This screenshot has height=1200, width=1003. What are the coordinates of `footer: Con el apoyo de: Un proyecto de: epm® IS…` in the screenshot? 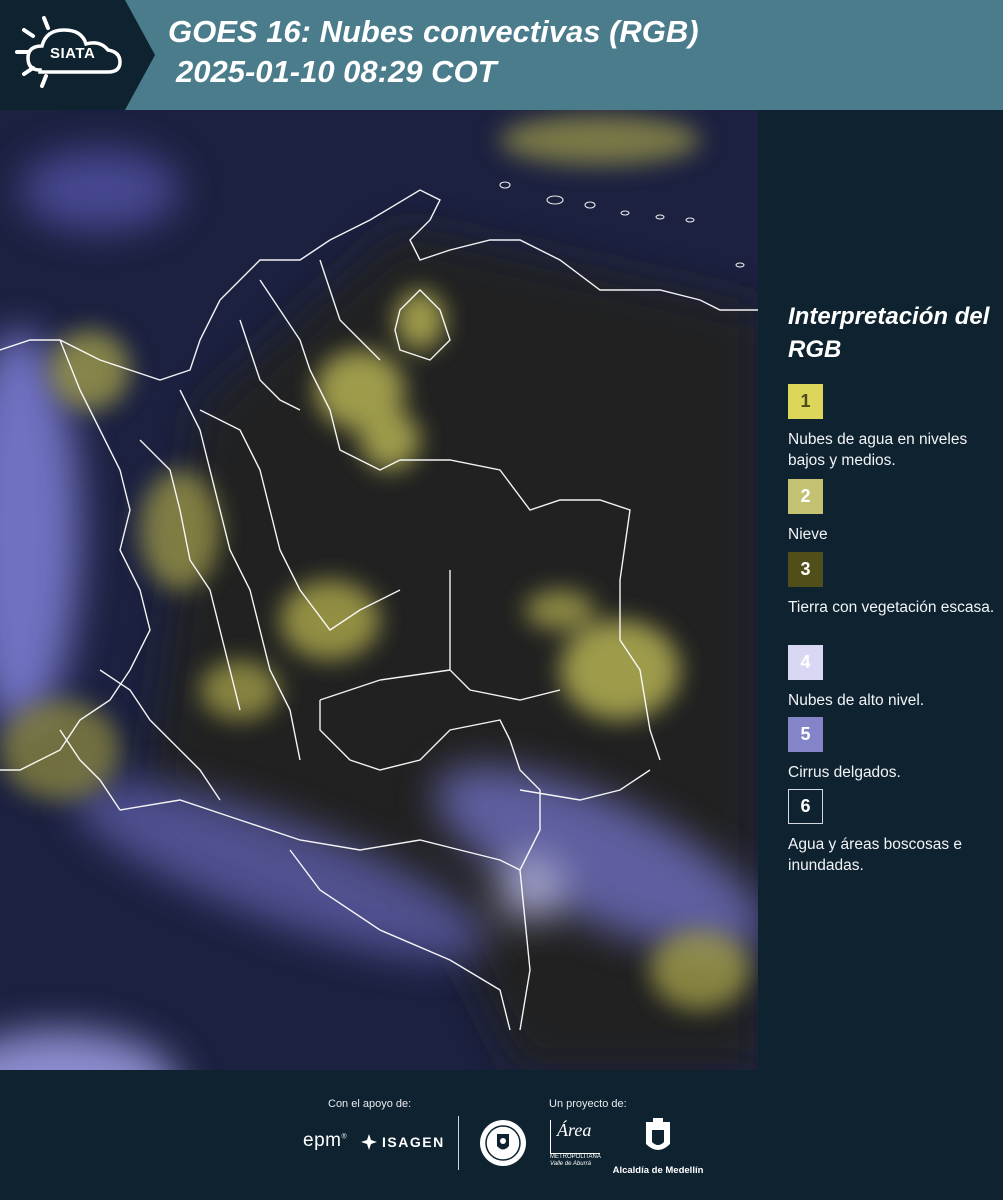 It's located at (501, 1135).